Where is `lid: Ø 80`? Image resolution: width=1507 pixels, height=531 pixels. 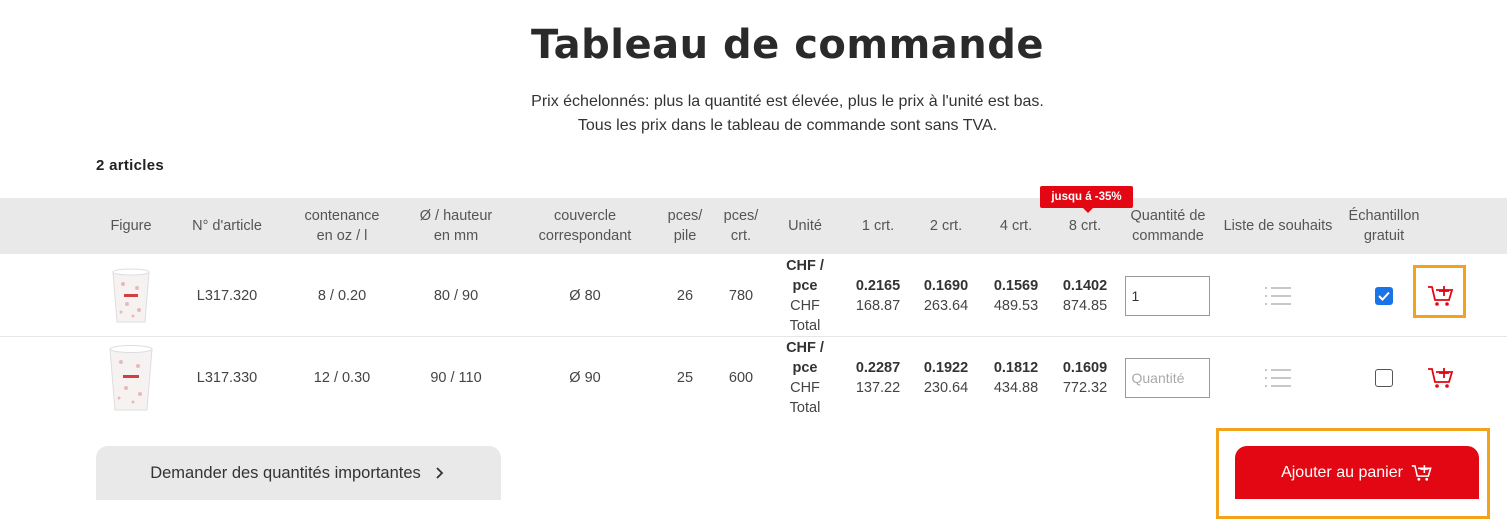 lid: Ø 80 is located at coordinates (585, 296).